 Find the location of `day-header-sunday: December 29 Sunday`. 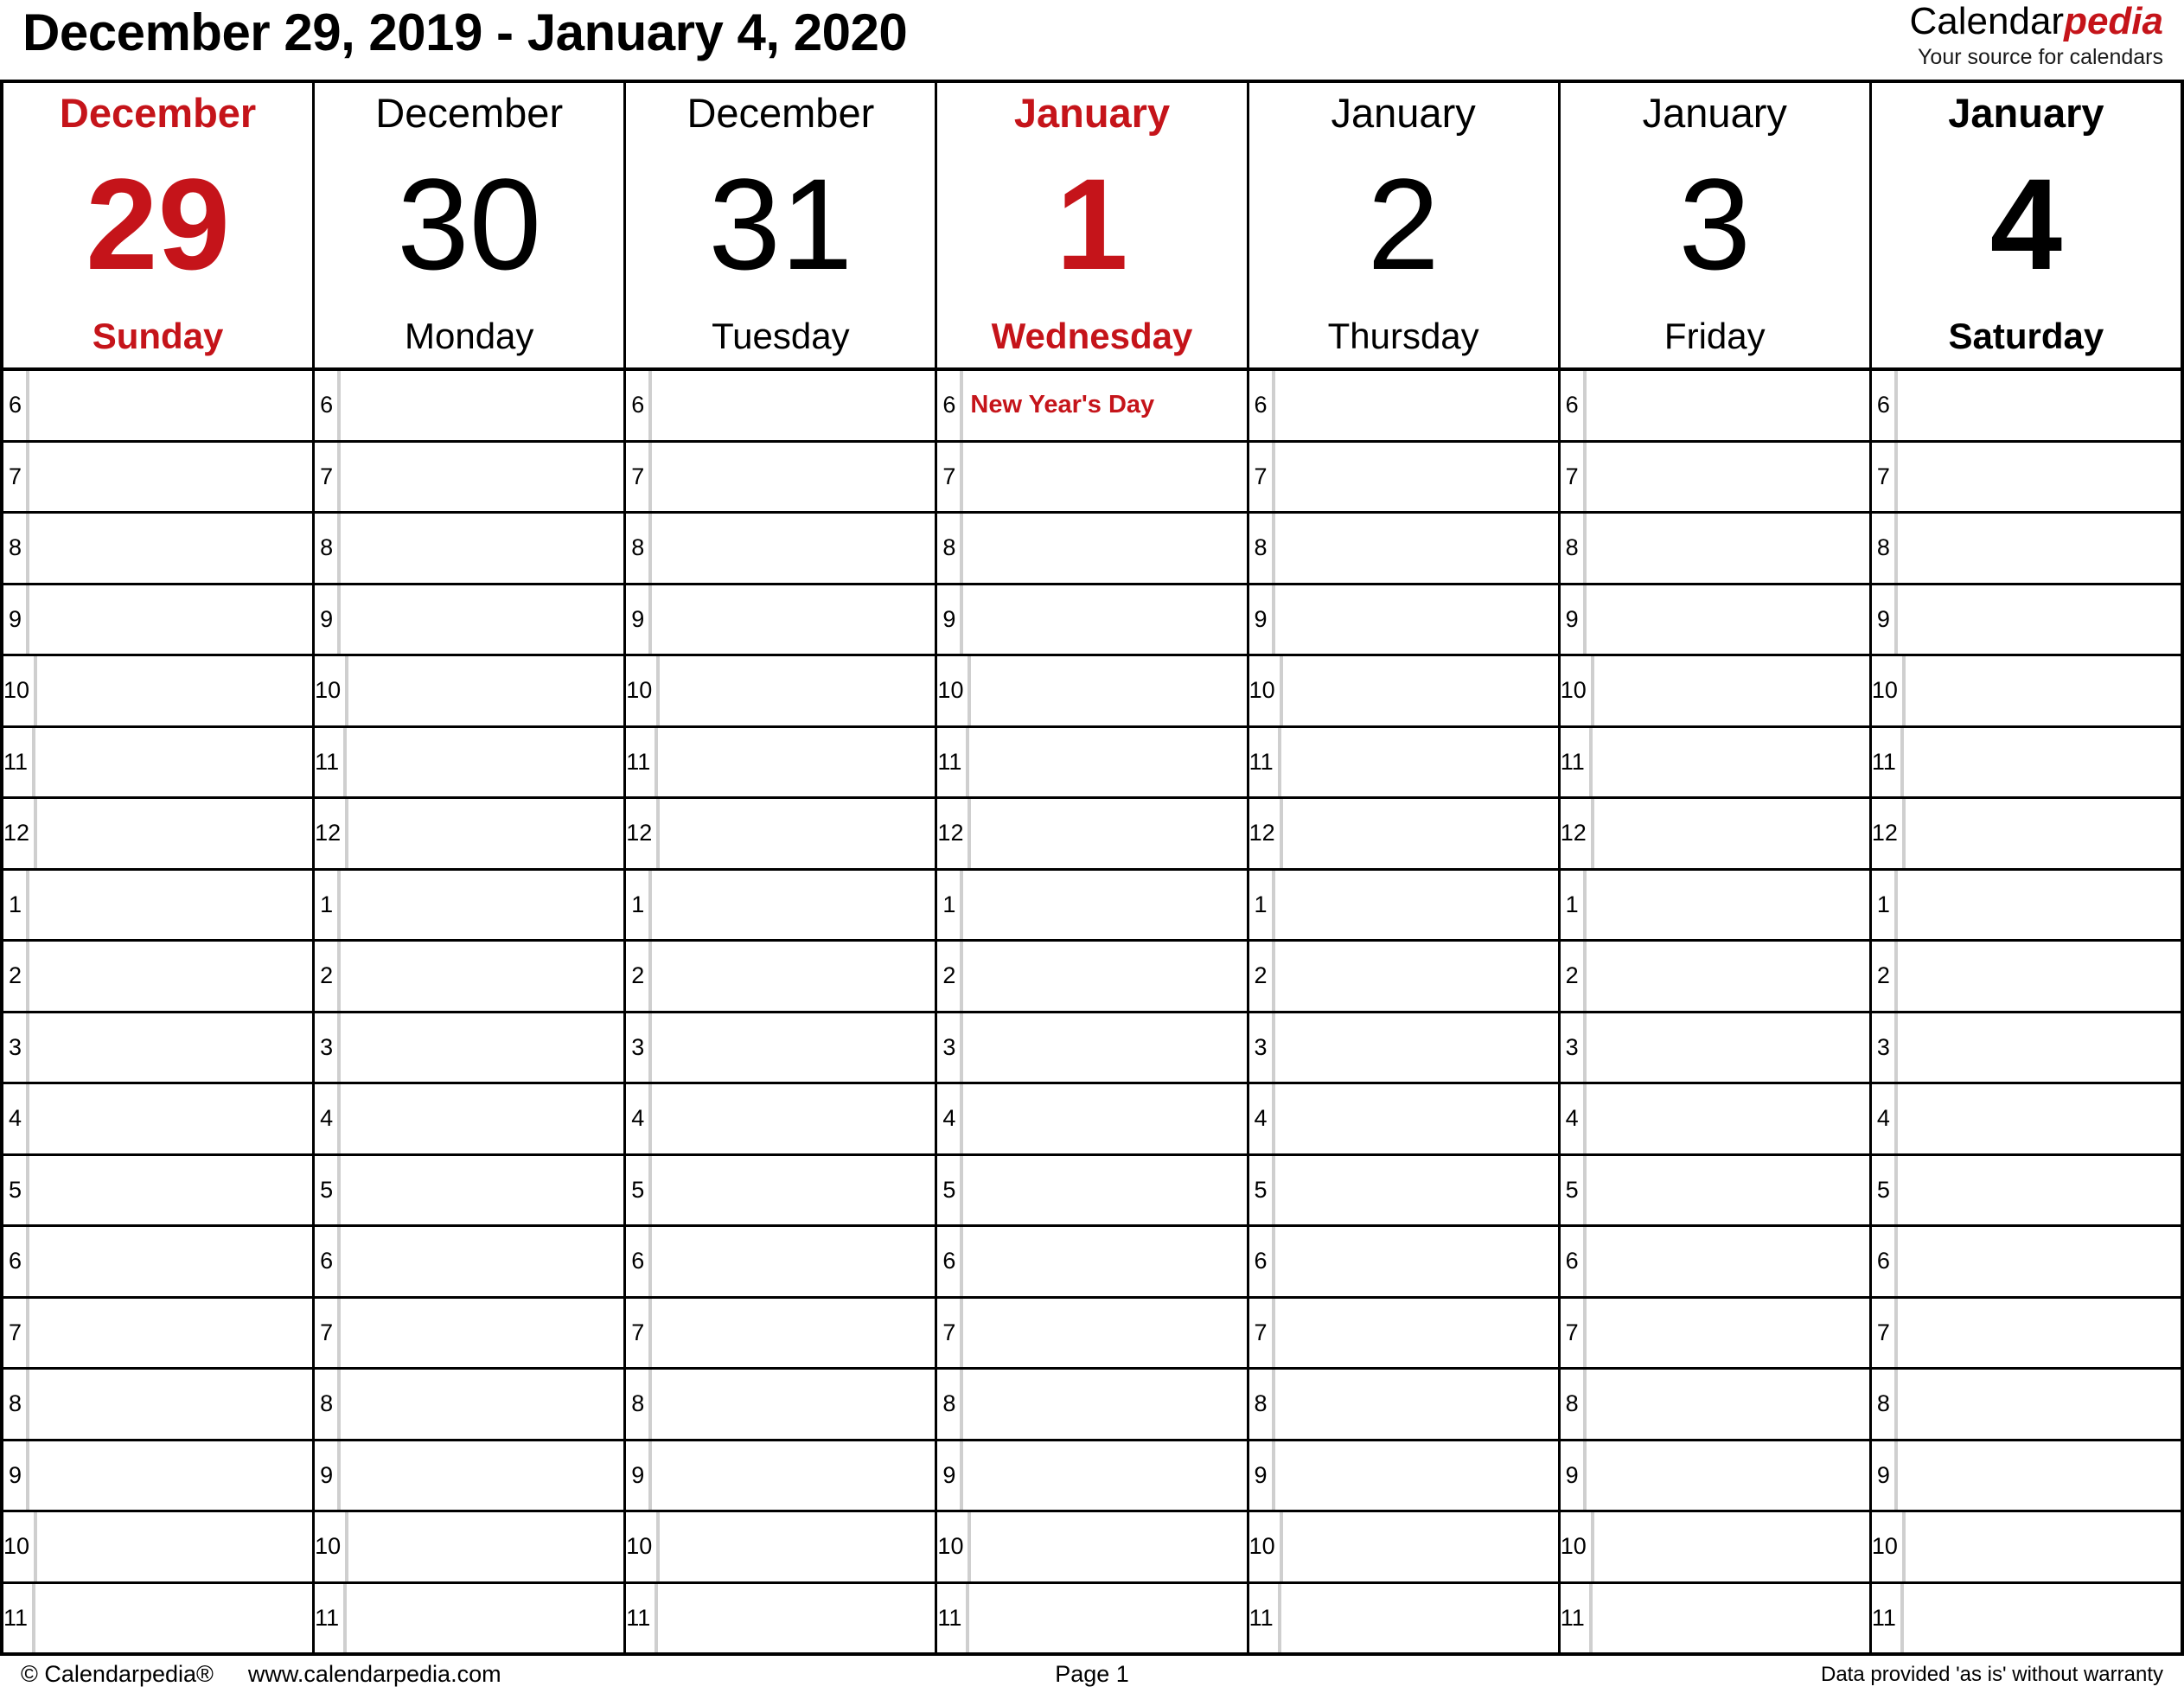

day-header-sunday: December 29 Sunday is located at coordinates (160, 225).